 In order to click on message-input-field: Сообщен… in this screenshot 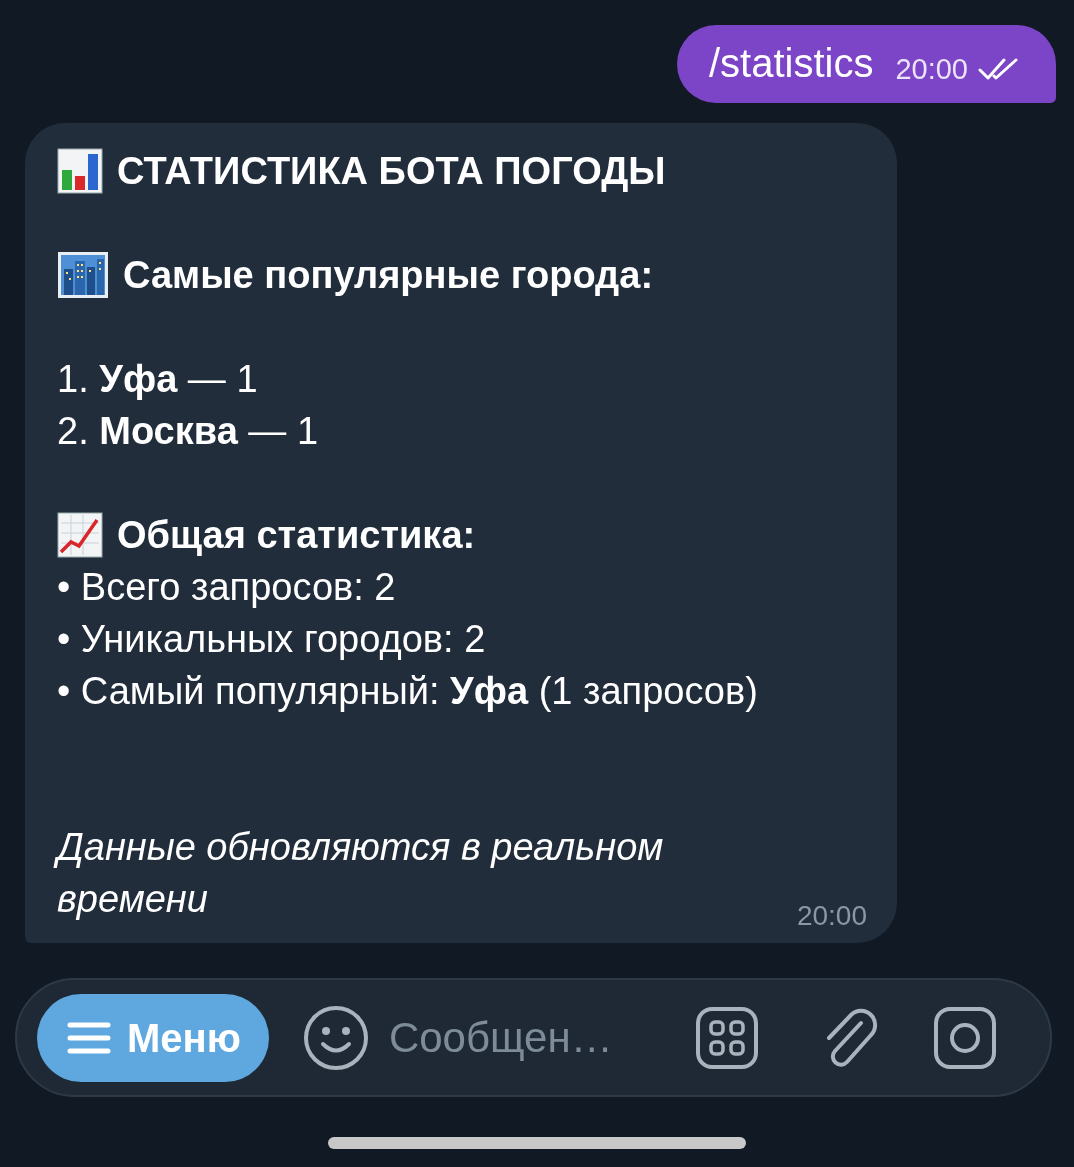, I will do `click(533, 1037)`.